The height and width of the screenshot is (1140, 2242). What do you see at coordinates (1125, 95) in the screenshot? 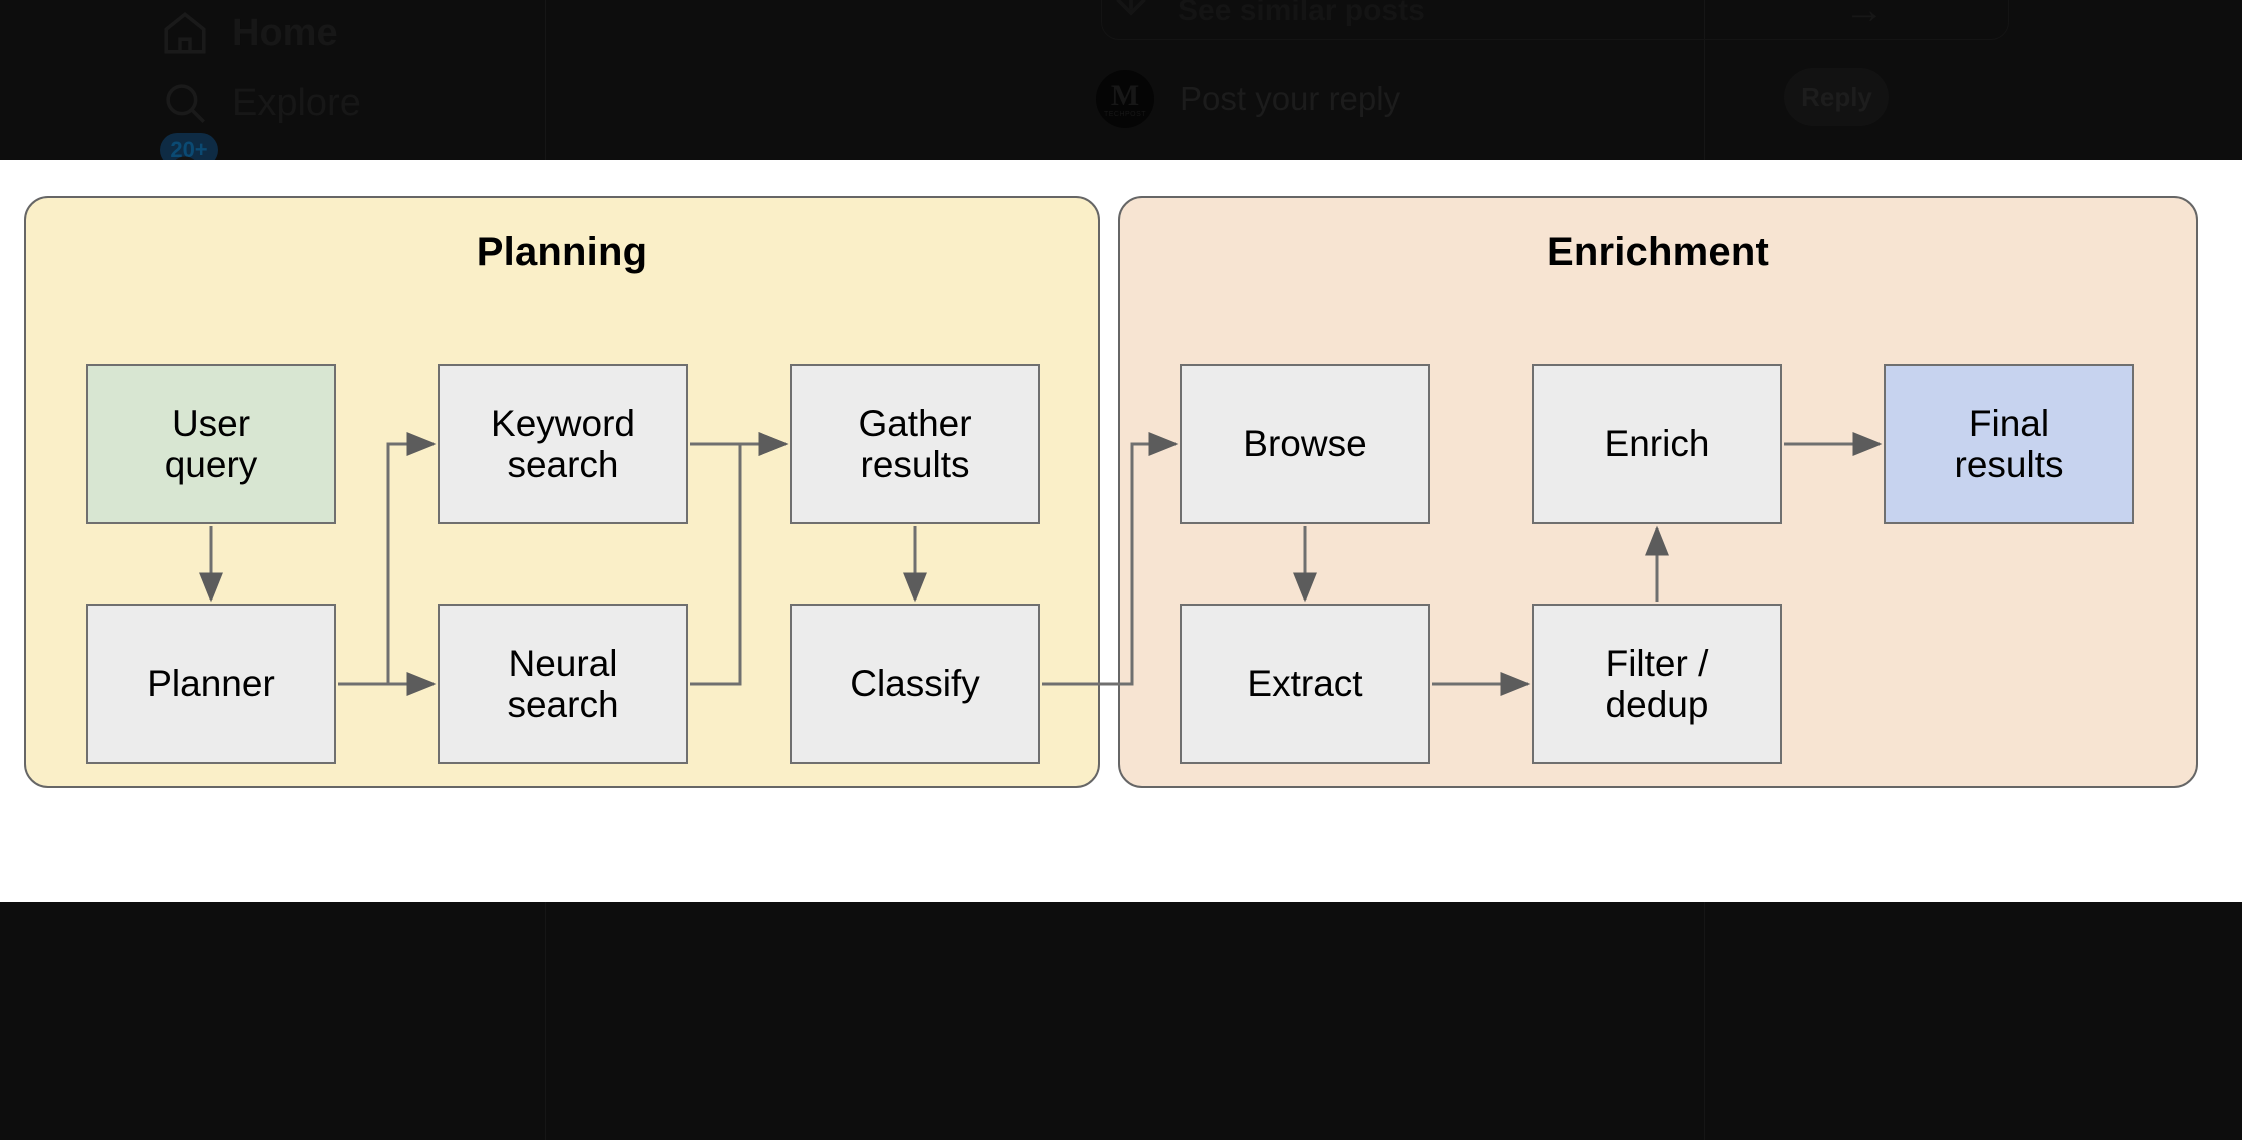
I see `avatar-initial: M` at bounding box center [1125, 95].